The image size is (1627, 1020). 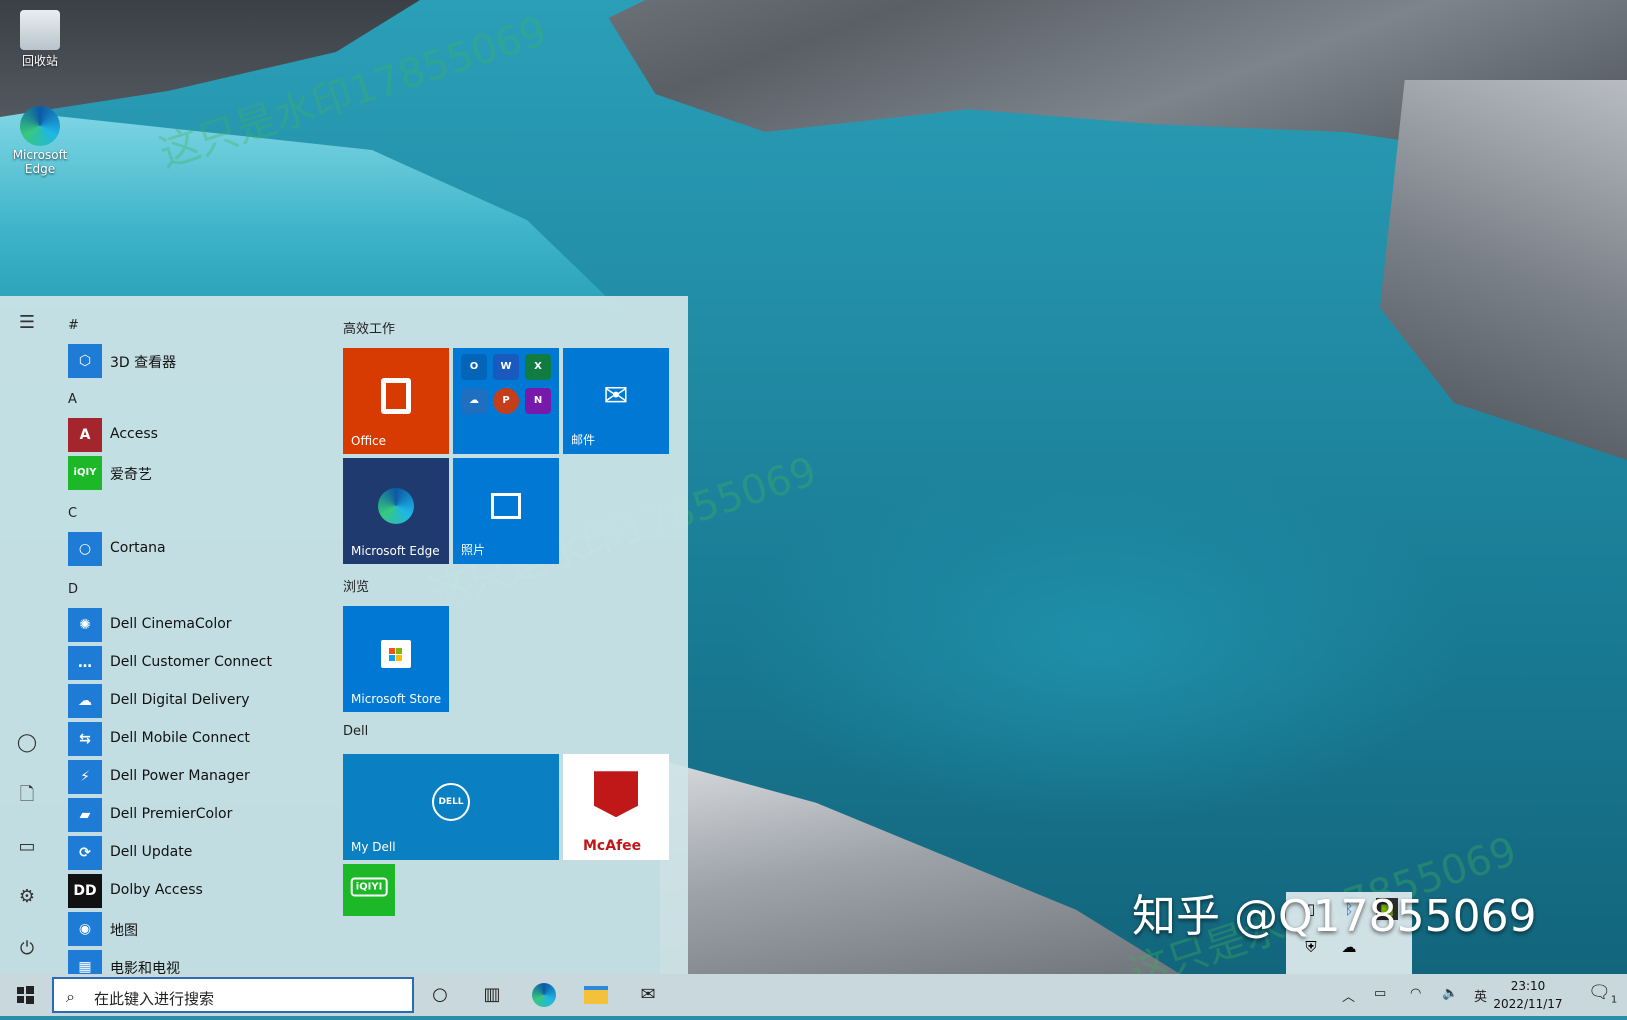 I want to click on app-label: Dell PremierColor, so click(x=171, y=814).